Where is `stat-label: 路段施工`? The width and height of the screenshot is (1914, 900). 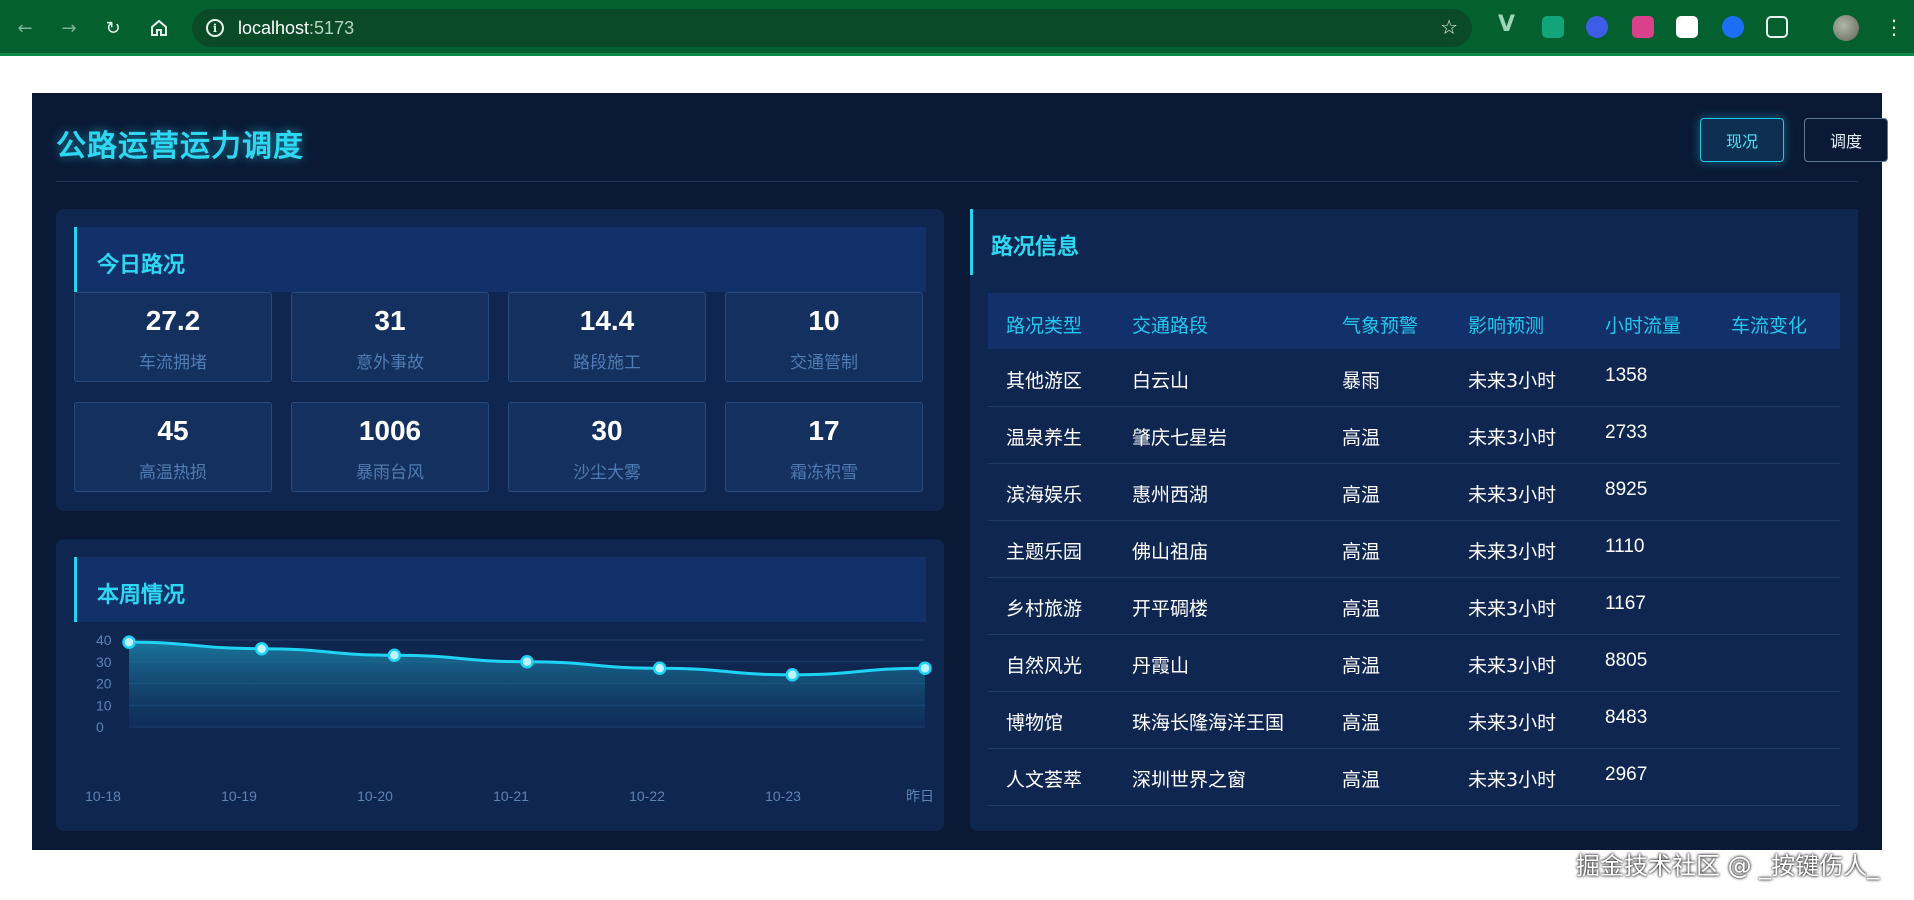 stat-label: 路段施工 is located at coordinates (607, 363).